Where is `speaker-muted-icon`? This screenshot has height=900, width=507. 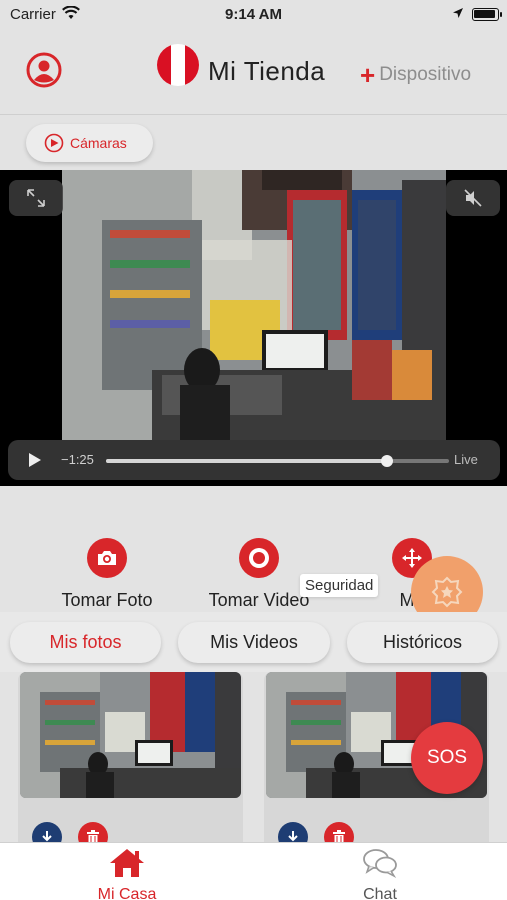
speaker-muted-icon is located at coordinates (473, 198).